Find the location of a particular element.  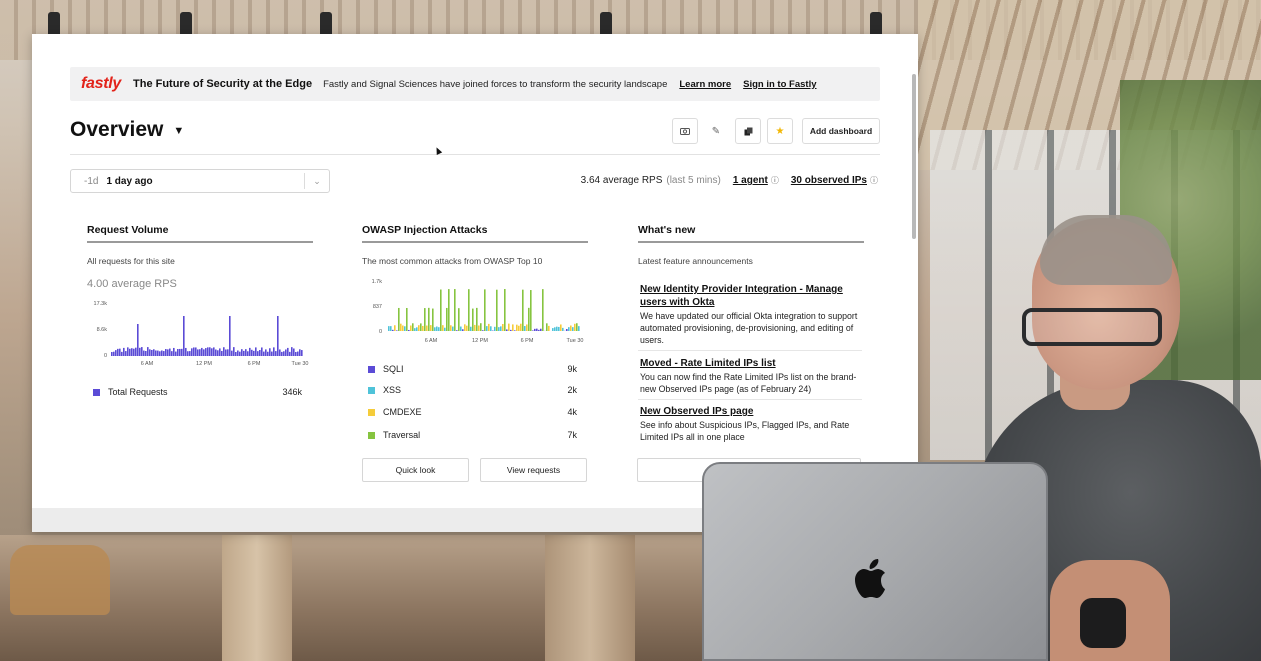

copy-icon is located at coordinates (748, 131).